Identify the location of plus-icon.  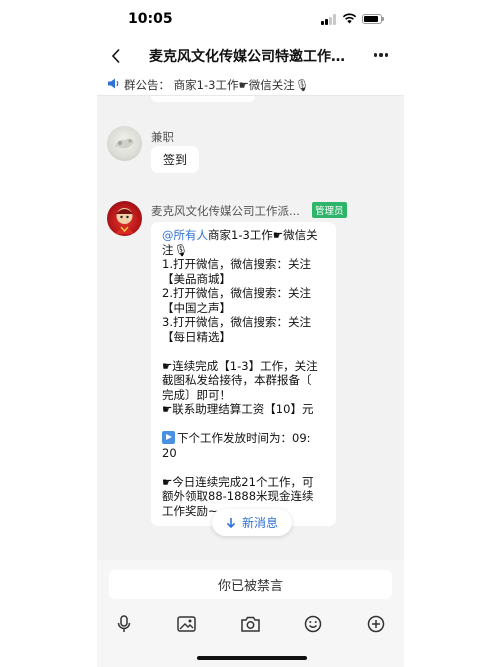
(376, 624).